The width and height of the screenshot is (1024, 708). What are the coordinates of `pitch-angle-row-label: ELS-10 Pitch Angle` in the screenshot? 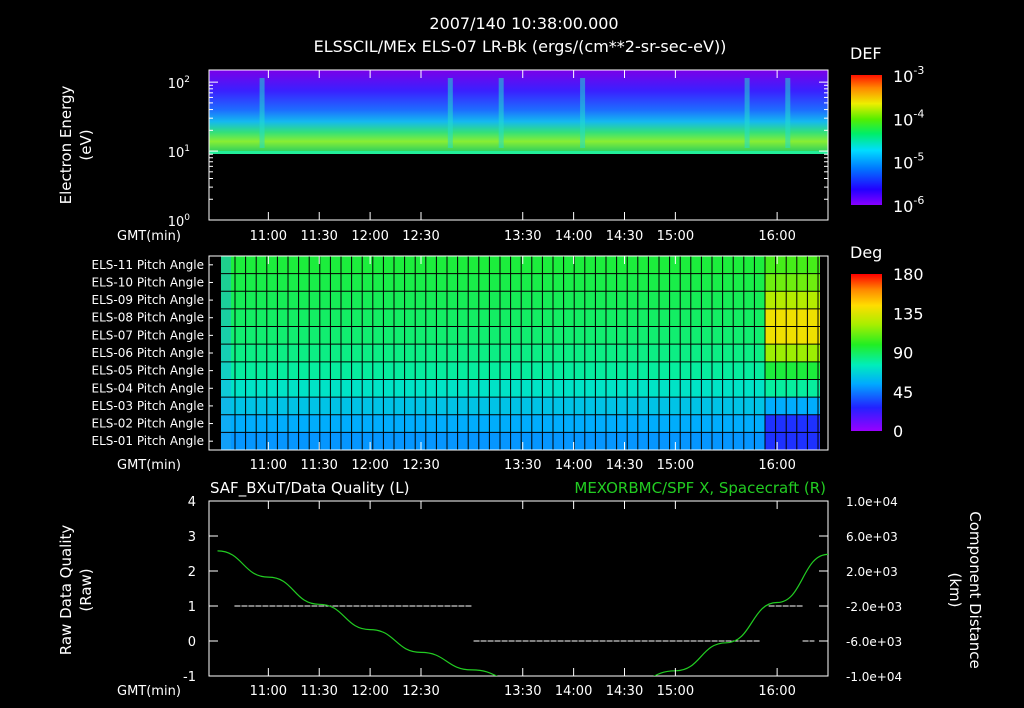 It's located at (148, 282).